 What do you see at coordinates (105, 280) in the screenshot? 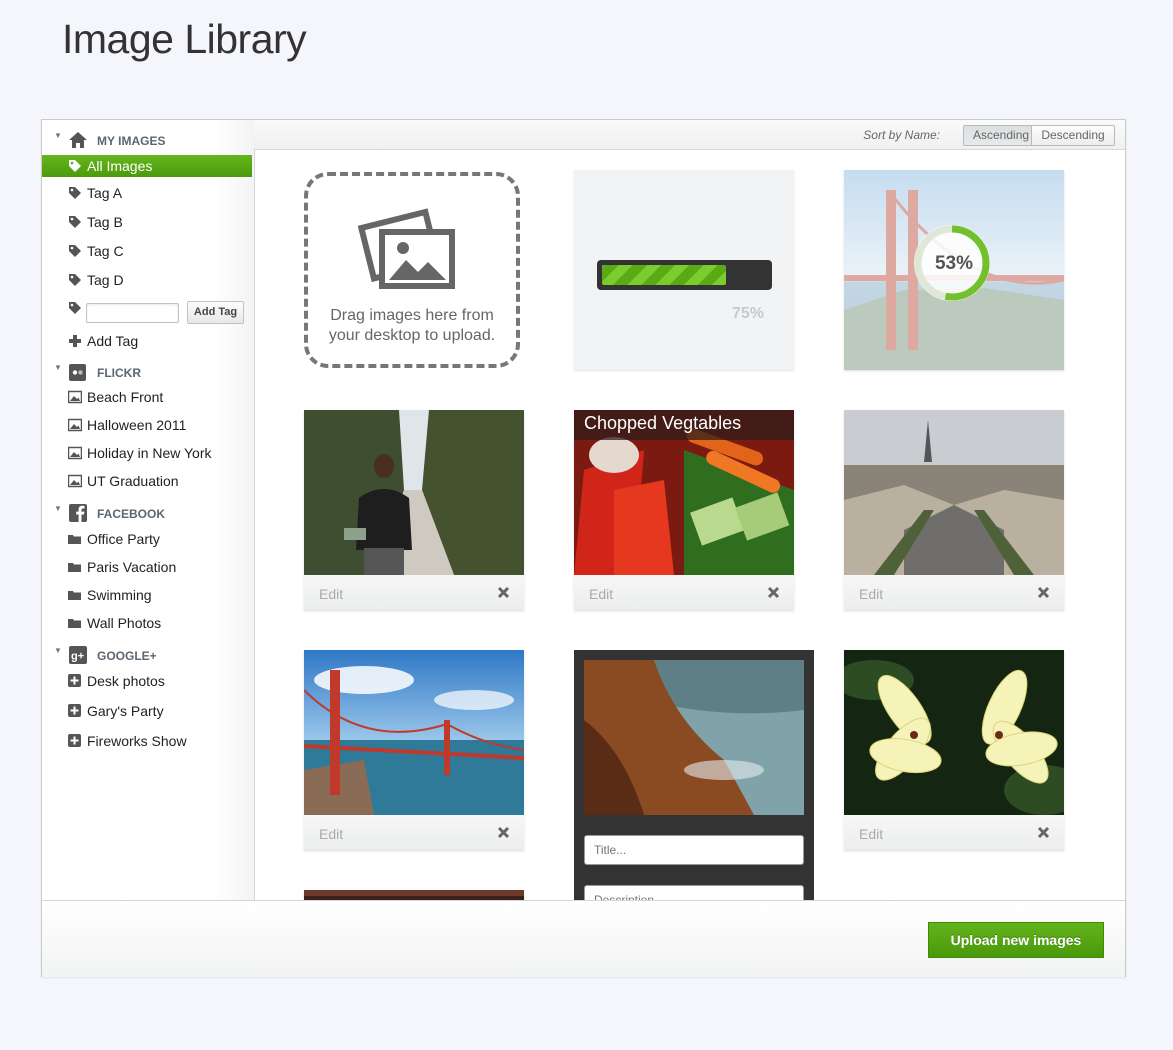
I see `sidebar-item-label: Tag D` at bounding box center [105, 280].